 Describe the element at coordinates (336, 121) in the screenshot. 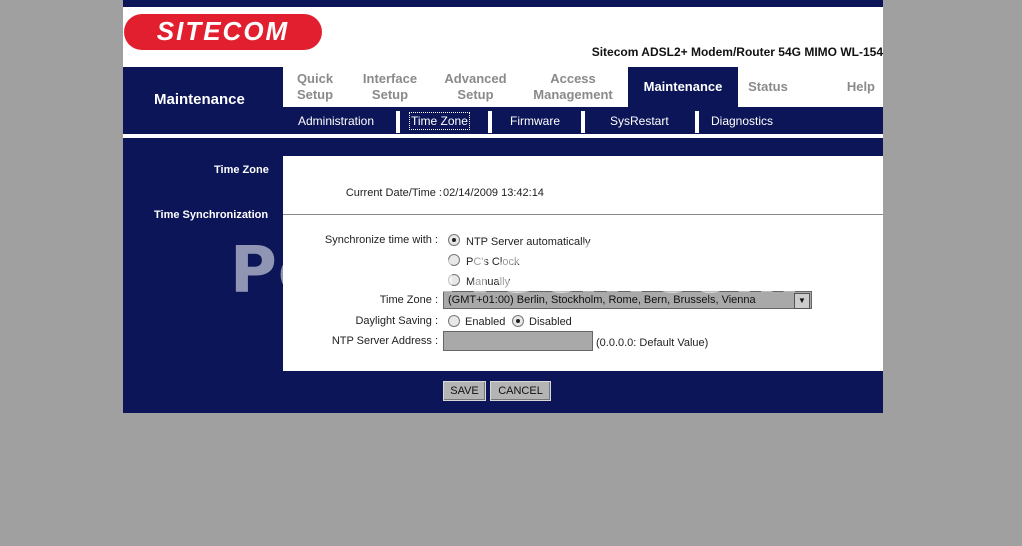

I see `subtab-administration: Administration` at that location.